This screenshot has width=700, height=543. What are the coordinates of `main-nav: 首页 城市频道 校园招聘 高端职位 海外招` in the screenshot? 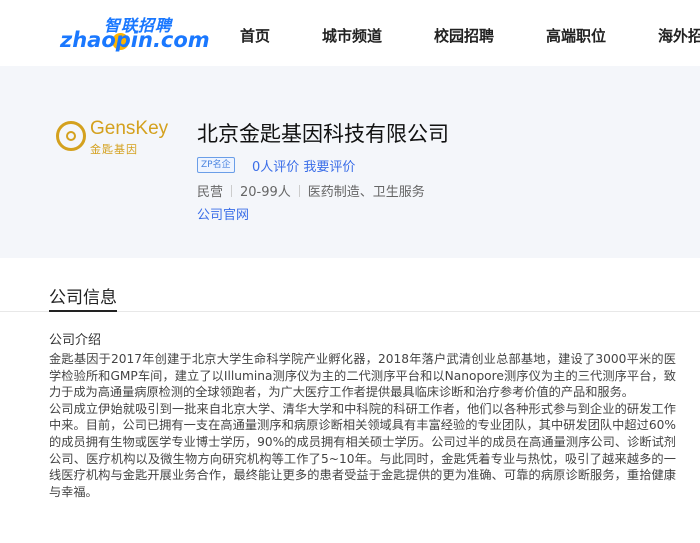 It's located at (350, 36).